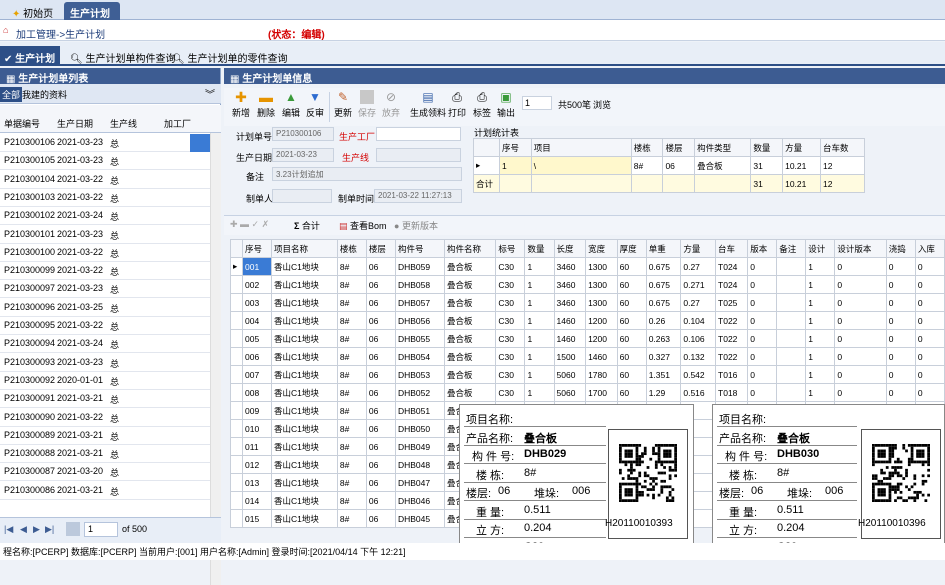 The height and width of the screenshot is (585, 945). What do you see at coordinates (537, 103) in the screenshot?
I see `record-input: 1` at bounding box center [537, 103].